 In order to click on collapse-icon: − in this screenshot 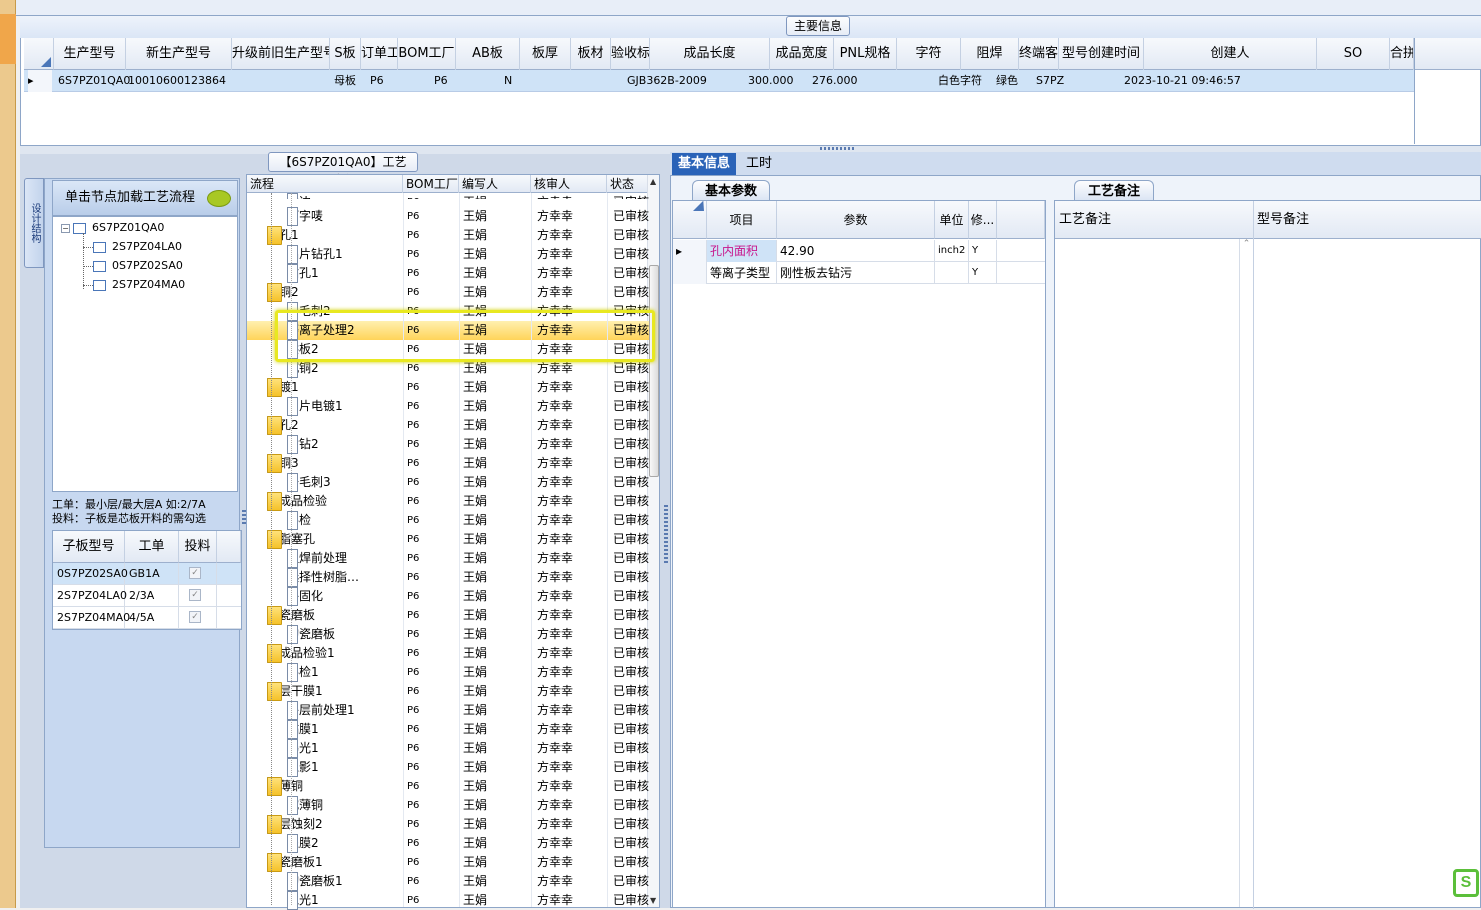, I will do `click(65, 228)`.